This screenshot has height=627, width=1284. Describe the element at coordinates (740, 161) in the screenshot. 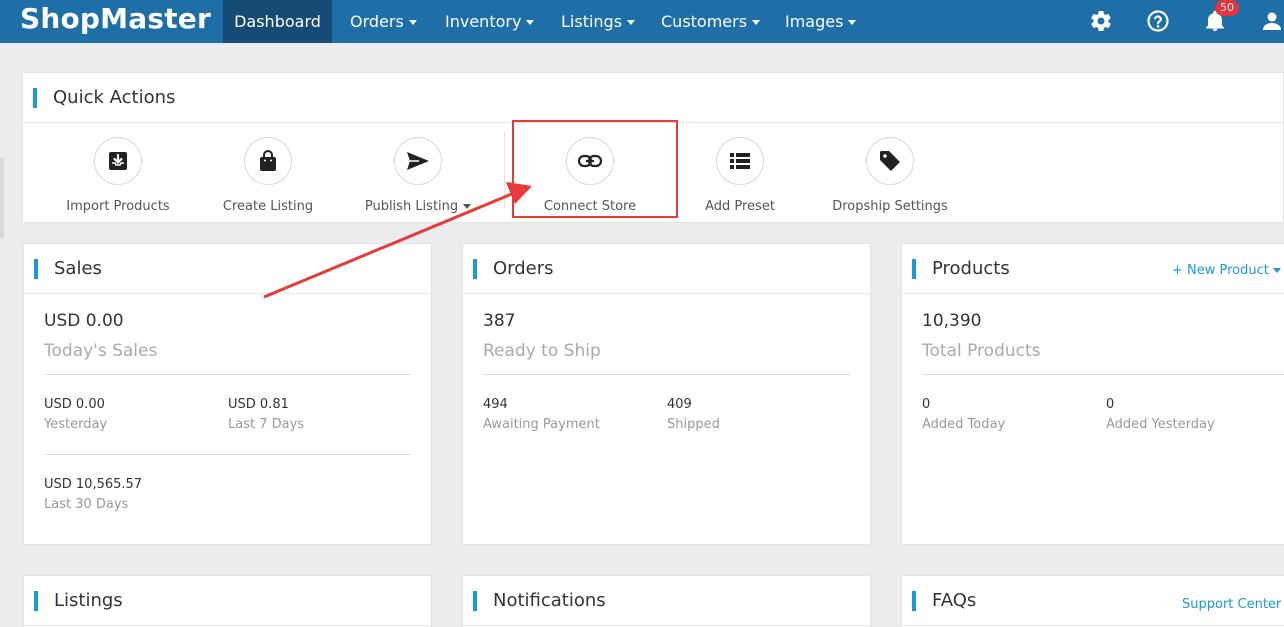

I see `list-icon` at that location.